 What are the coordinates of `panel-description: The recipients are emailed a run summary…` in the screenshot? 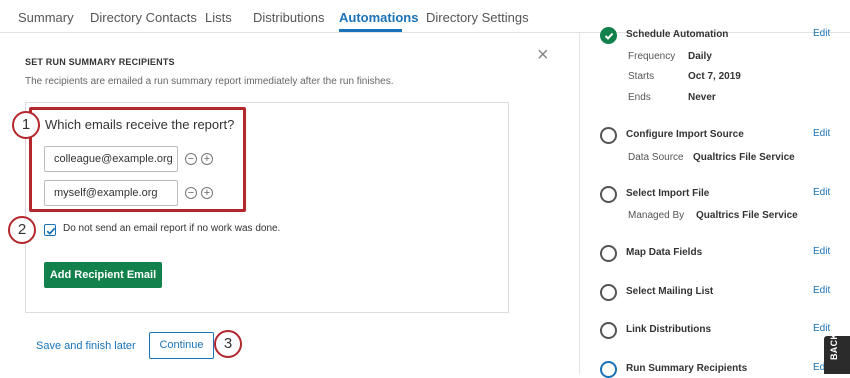 It's located at (209, 81).